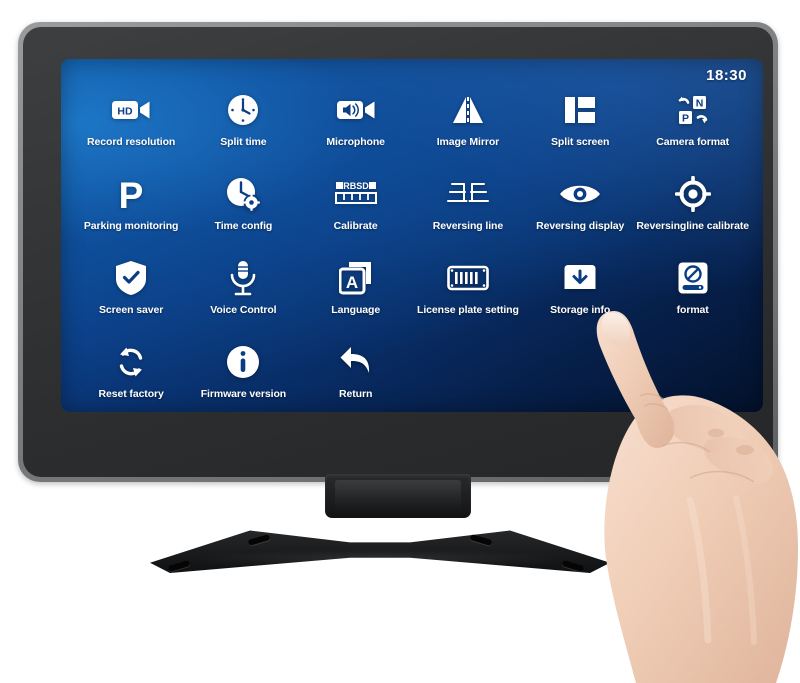  What do you see at coordinates (126, 111) in the screenshot?
I see `svg-text: HD` at bounding box center [126, 111].